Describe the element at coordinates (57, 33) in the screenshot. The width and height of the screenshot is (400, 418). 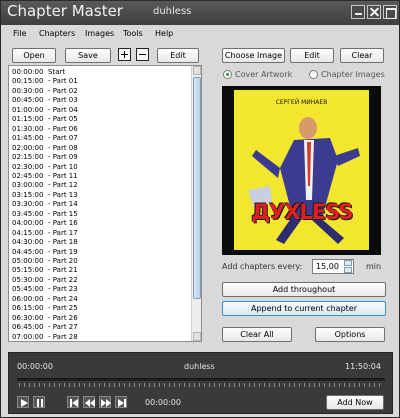
I see `menu-chapters: Chapters` at that location.